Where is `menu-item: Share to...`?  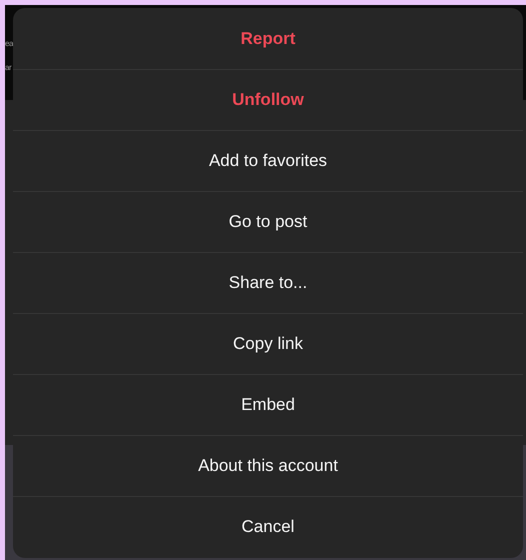 menu-item: Share to... is located at coordinates (268, 282).